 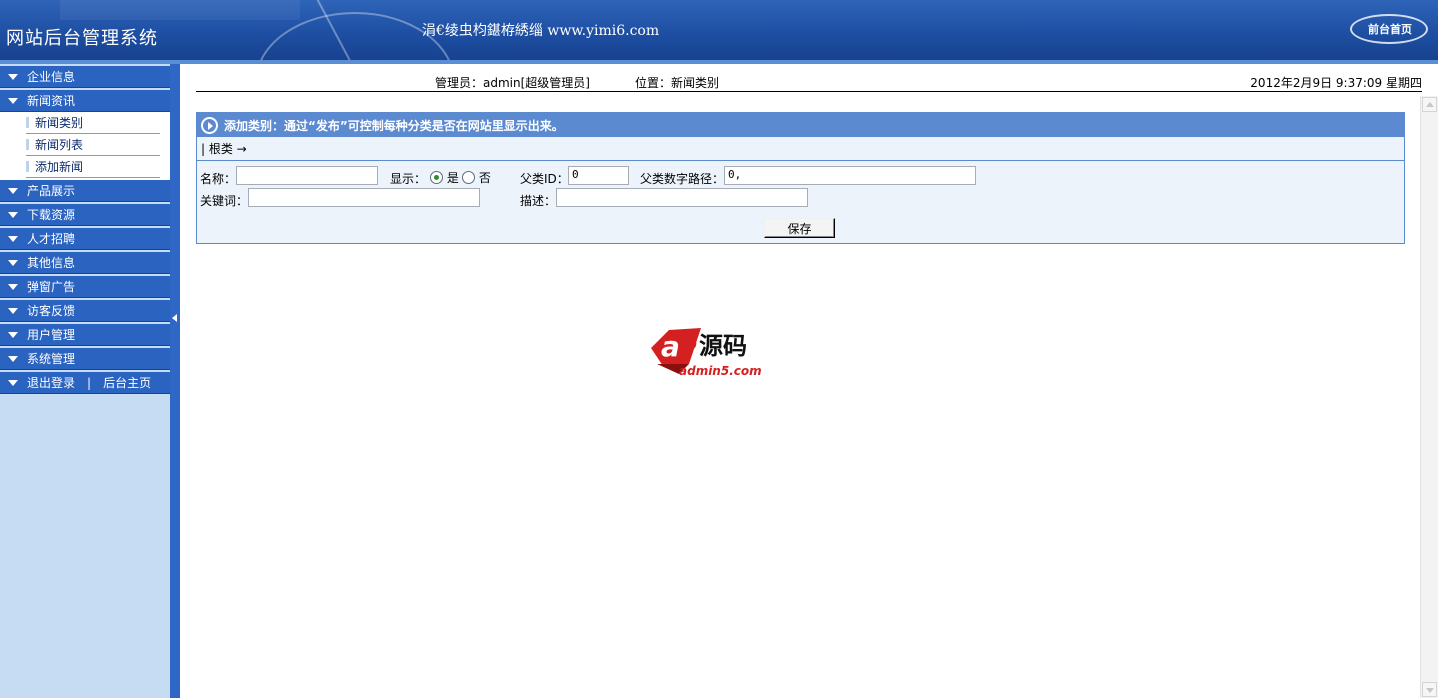 I want to click on sidebar-item-downloads: 下载资源, so click(x=85, y=215).